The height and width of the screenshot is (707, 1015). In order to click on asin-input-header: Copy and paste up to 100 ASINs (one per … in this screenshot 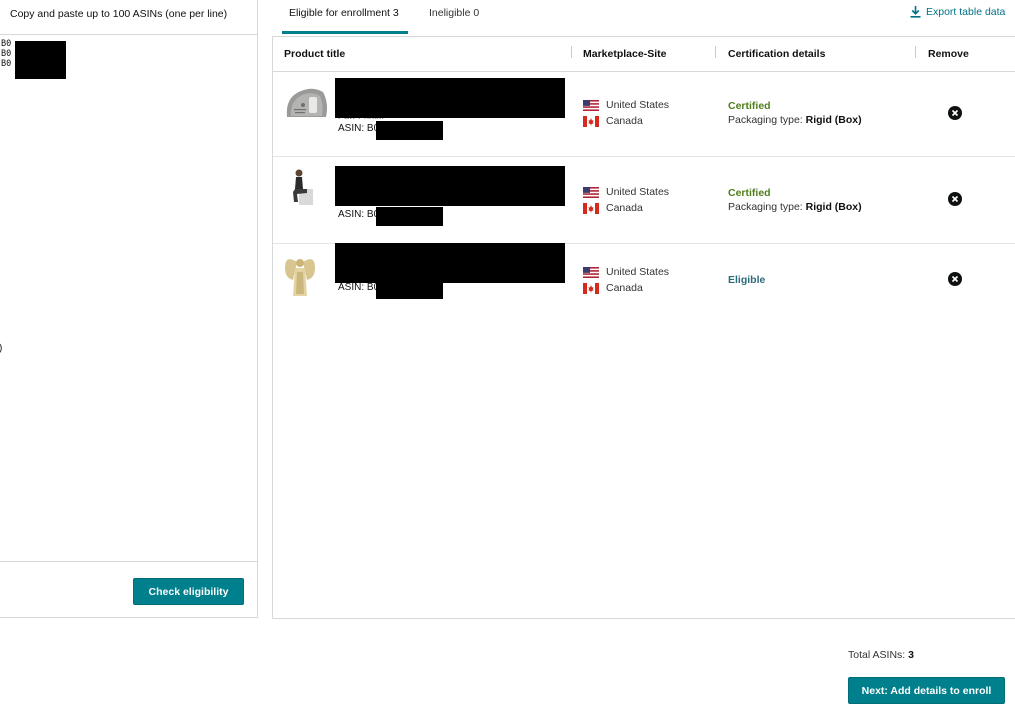, I will do `click(128, 17)`.